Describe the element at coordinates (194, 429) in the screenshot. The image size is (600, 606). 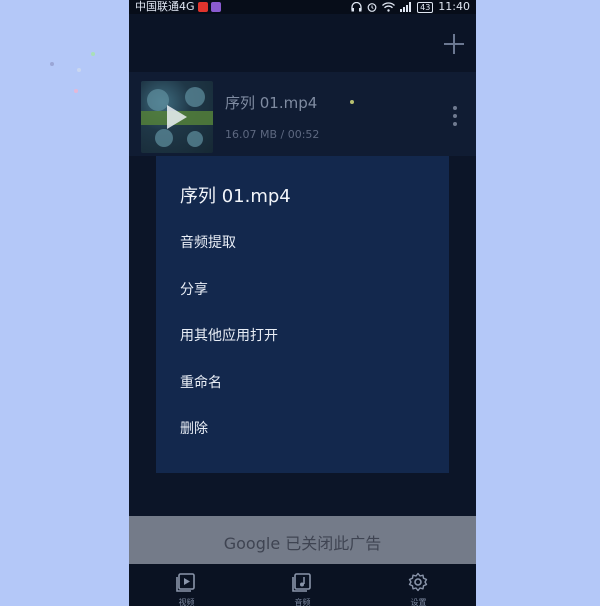
I see `menu-item-label: 删除` at that location.